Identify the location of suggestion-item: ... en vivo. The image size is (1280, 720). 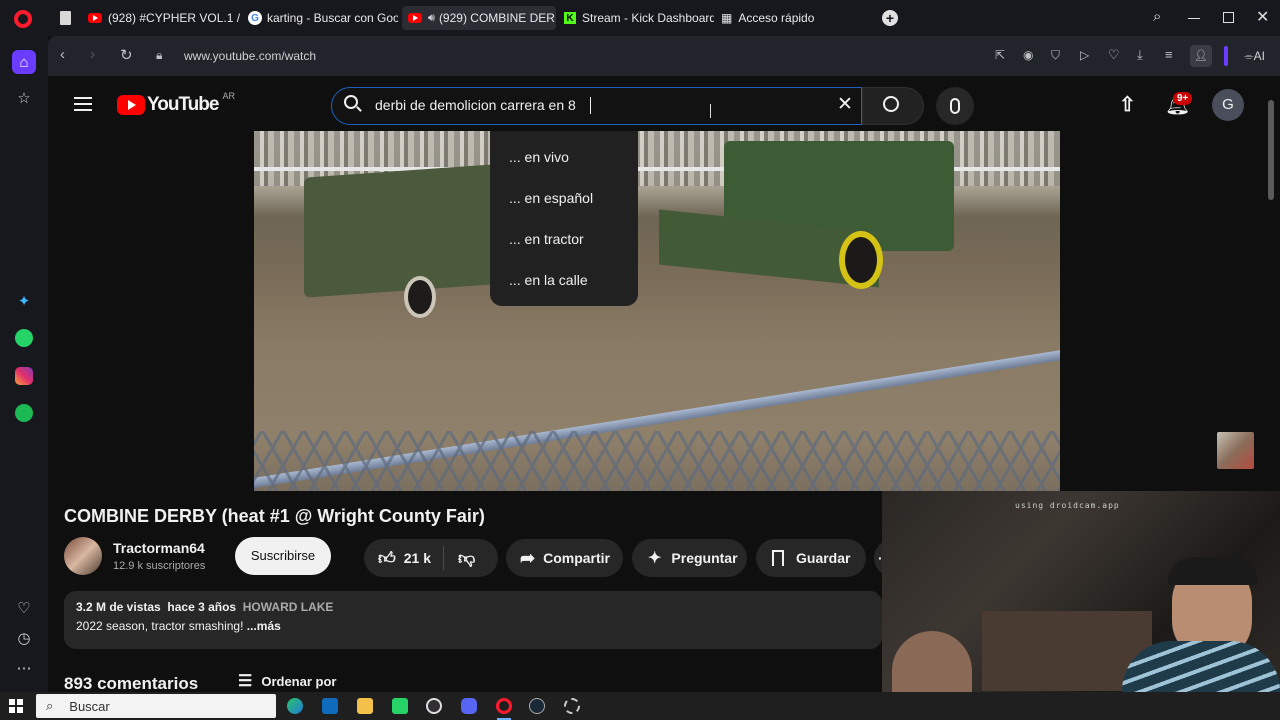
(539, 157).